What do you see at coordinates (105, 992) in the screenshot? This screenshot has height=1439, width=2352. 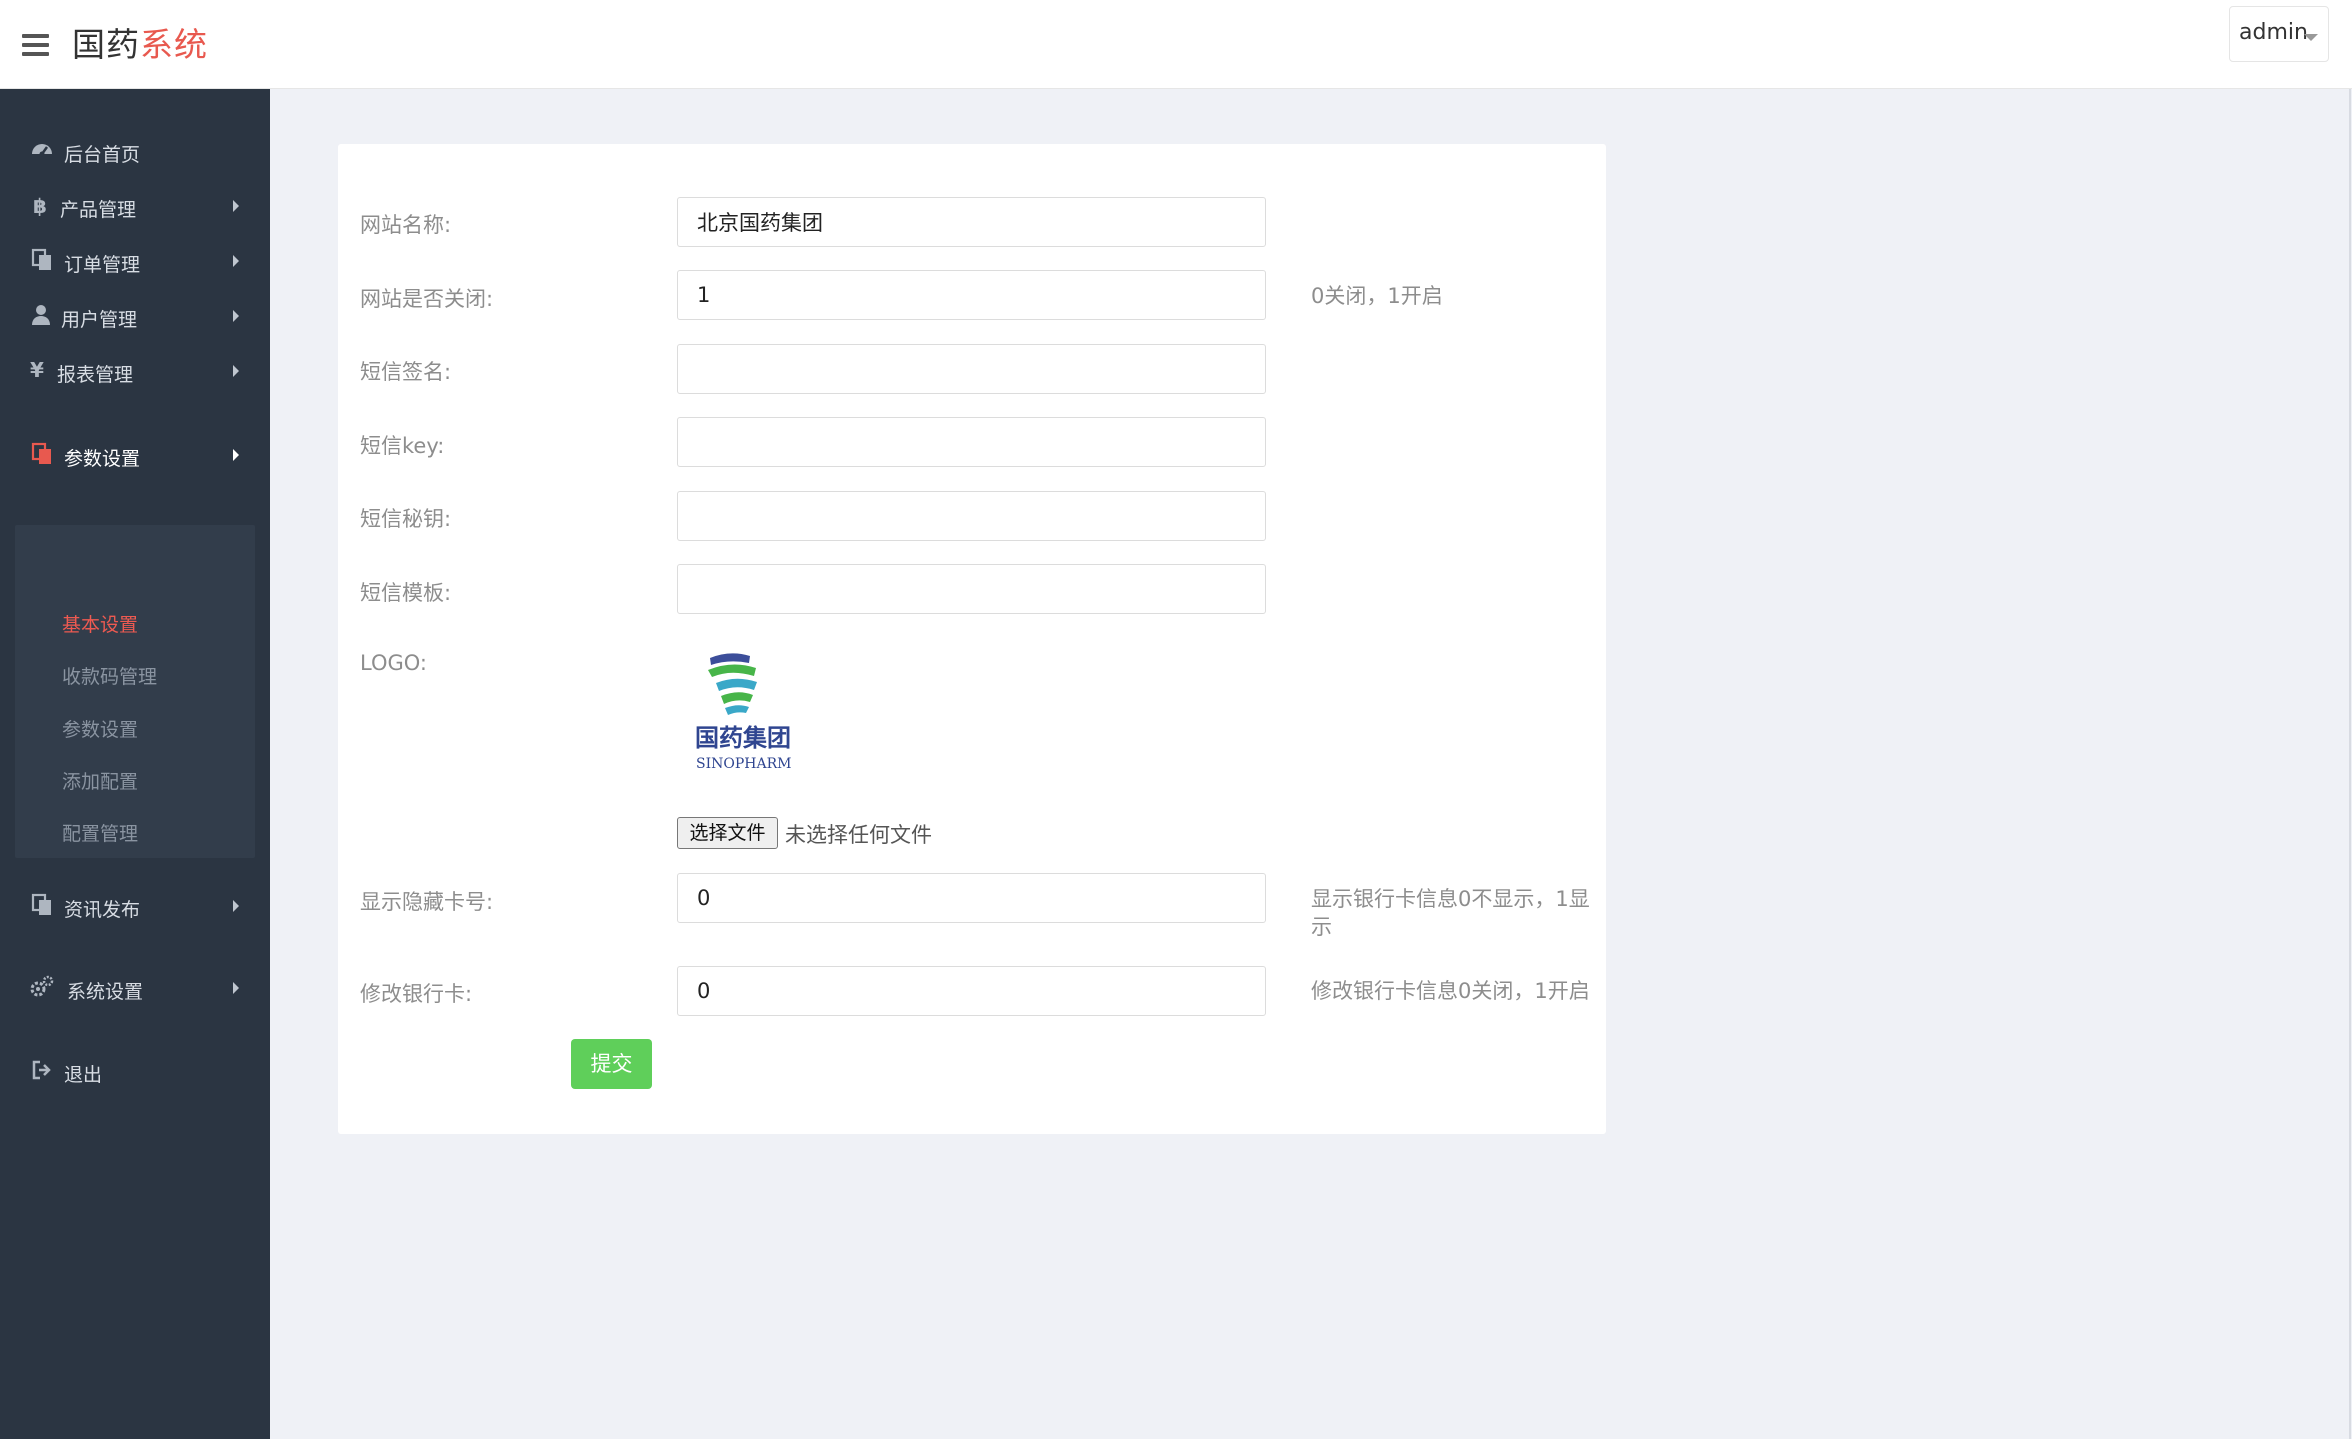 I see `sidebar-item-label: 系统设置` at bounding box center [105, 992].